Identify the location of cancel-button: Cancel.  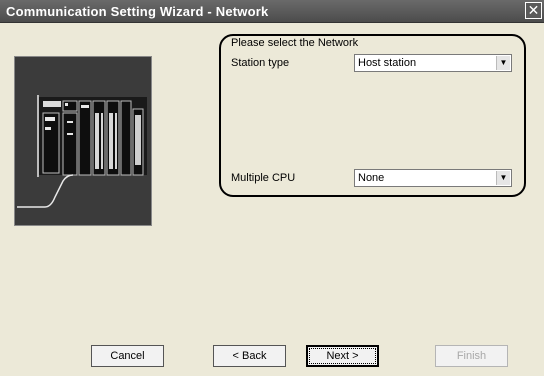
(127, 356).